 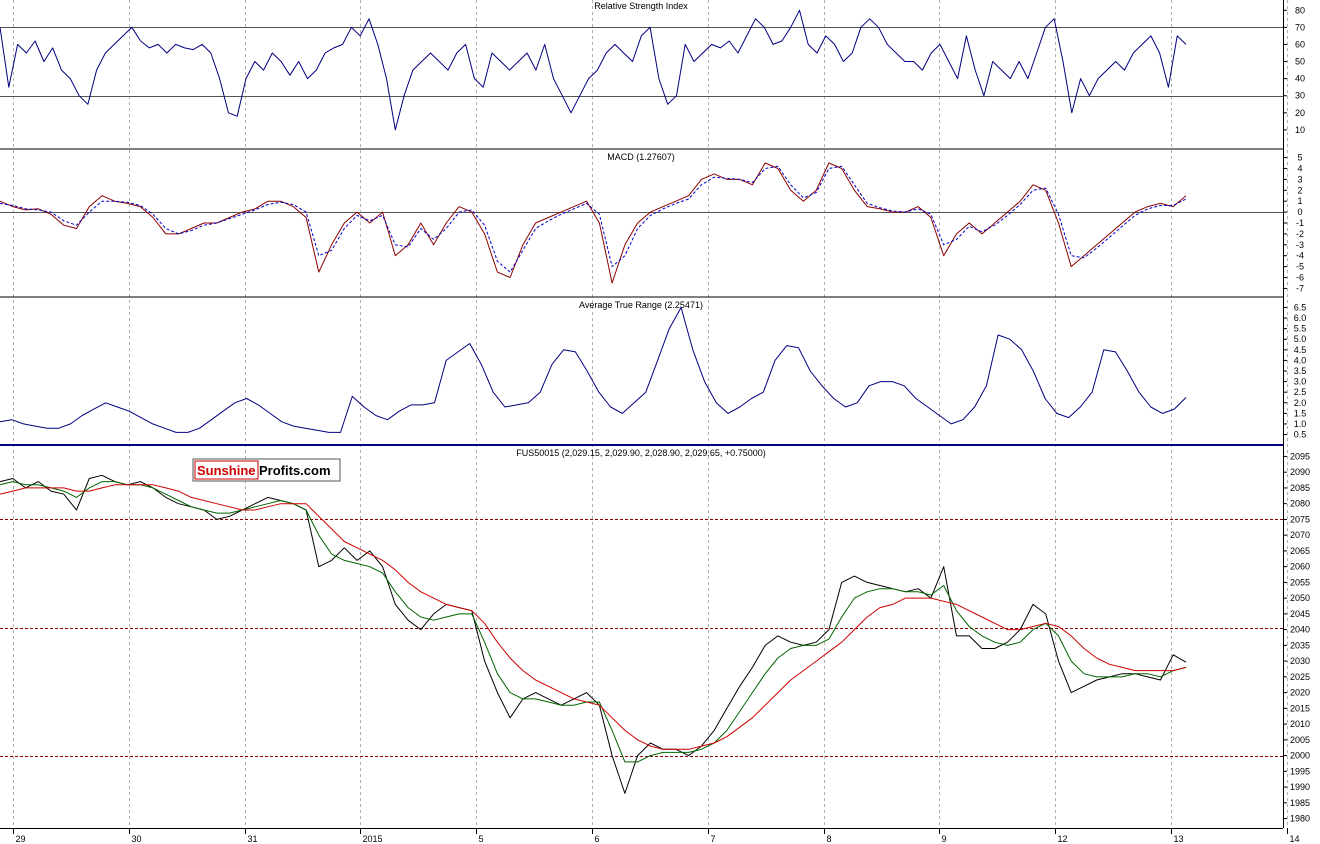 I want to click on y-tick-label: 2005, so click(x=1300, y=740).